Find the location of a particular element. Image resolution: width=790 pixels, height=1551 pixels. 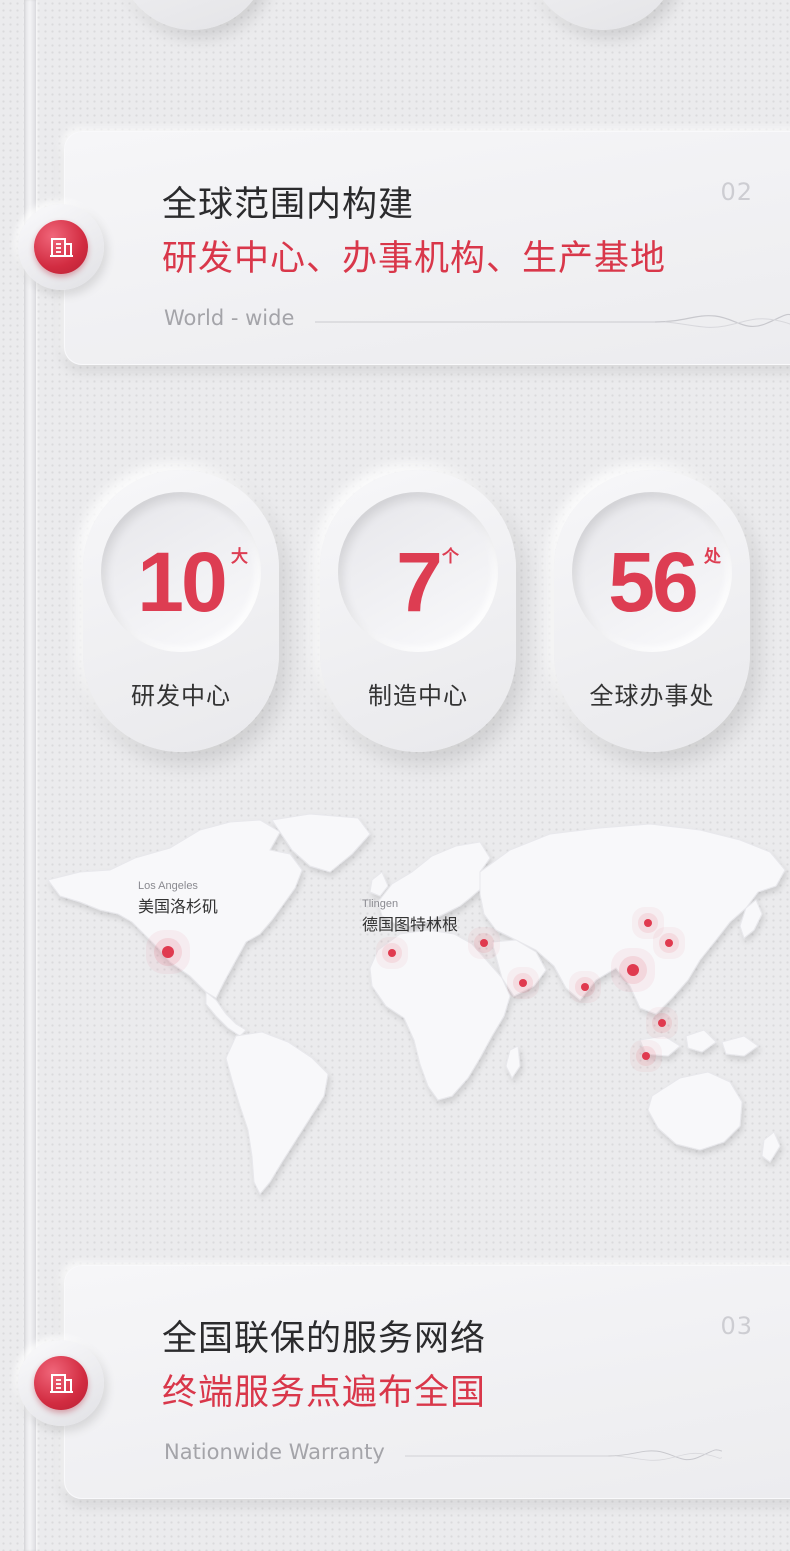

city-english-name: Los Angeles is located at coordinates (168, 886).